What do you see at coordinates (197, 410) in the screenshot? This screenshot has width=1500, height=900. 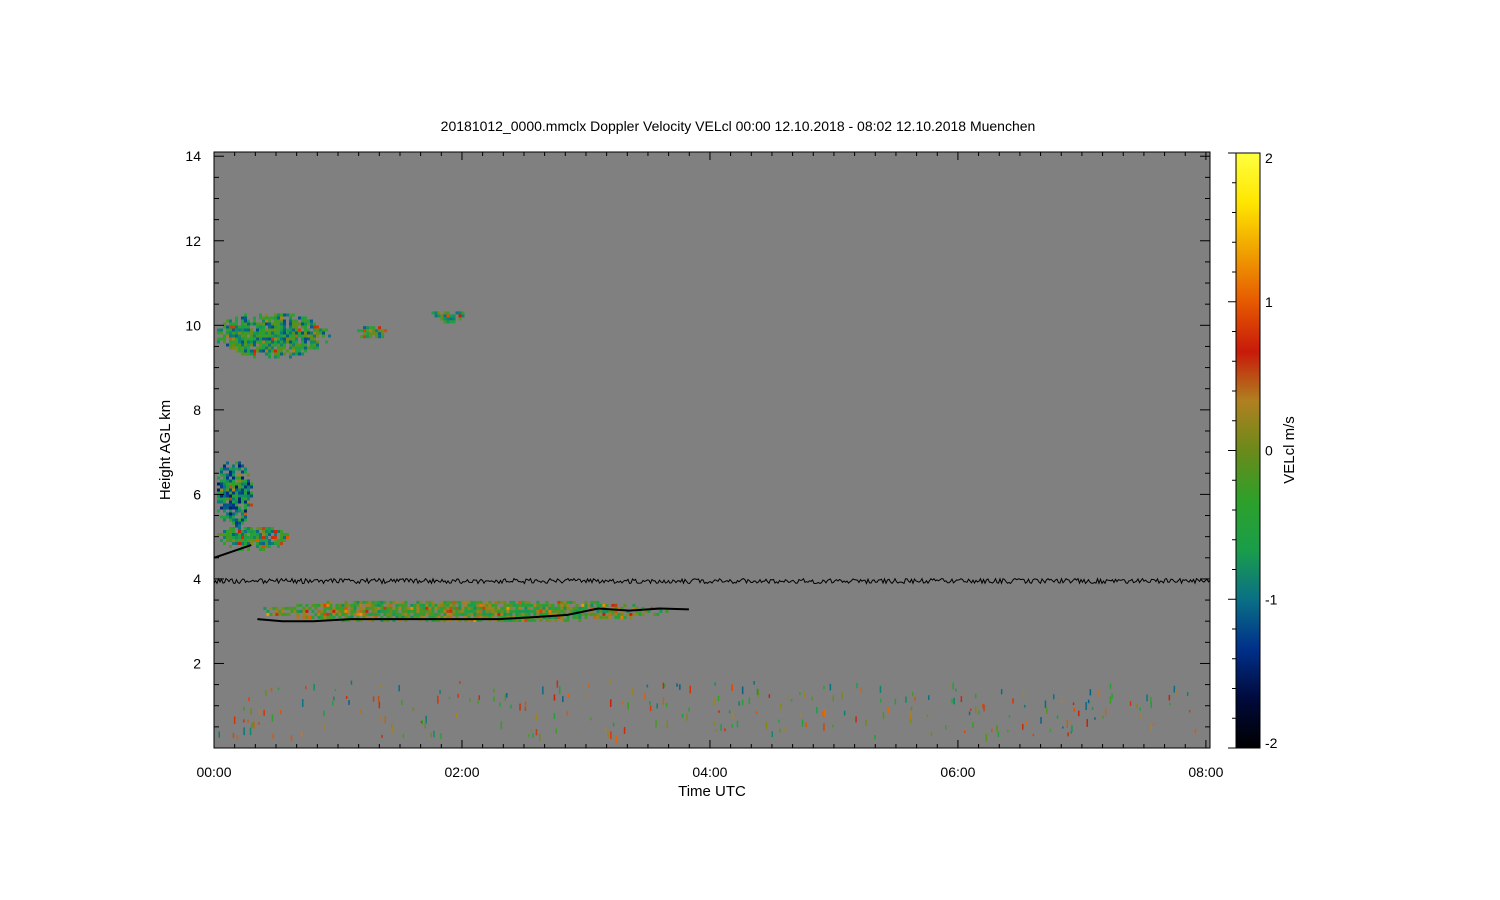 I see `y-tick-label: 8` at bounding box center [197, 410].